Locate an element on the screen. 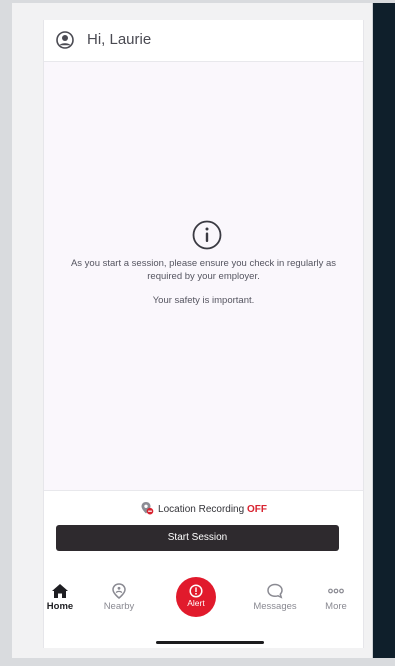  background-strip-left is located at coordinates (6, 333).